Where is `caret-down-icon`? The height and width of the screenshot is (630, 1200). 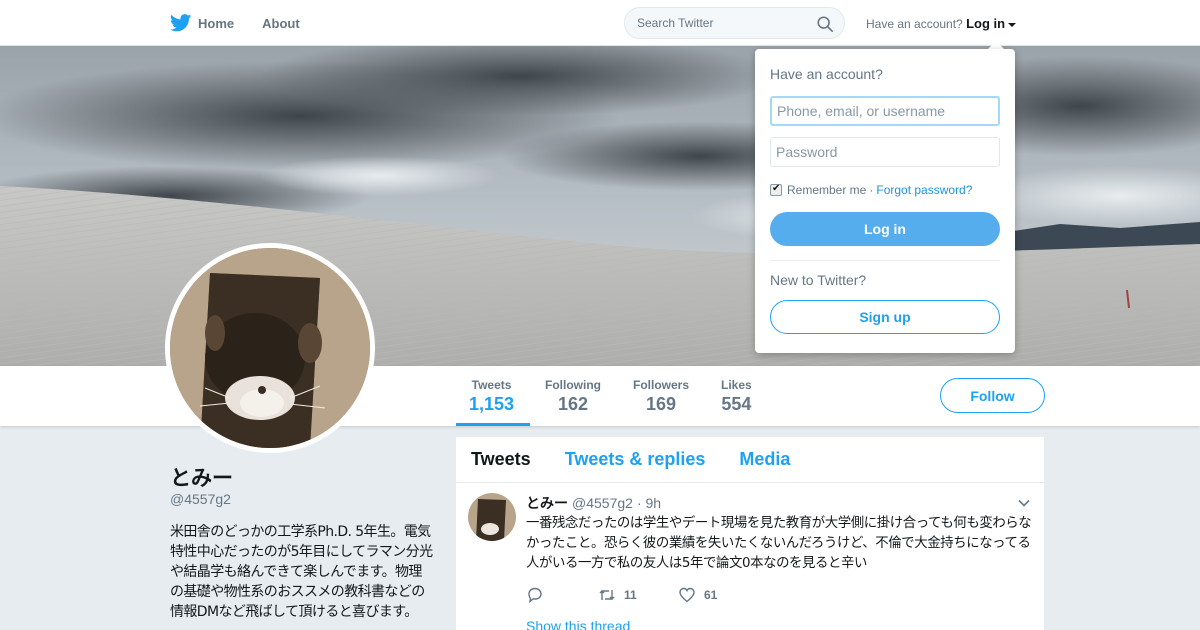 caret-down-icon is located at coordinates (1012, 24).